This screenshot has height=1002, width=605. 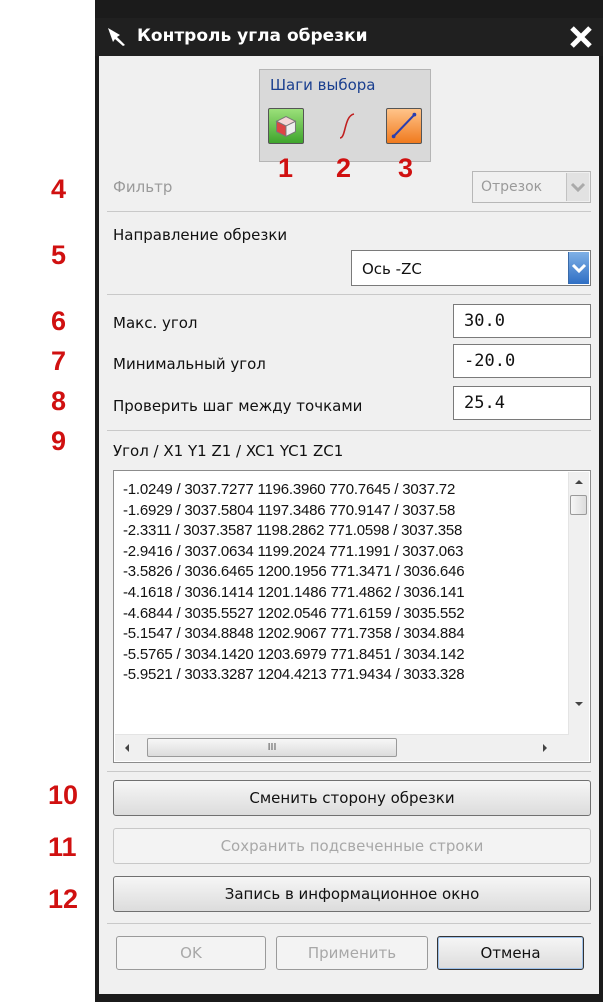 What do you see at coordinates (352, 953) in the screenshot?
I see `apply-button: Применить` at bounding box center [352, 953].